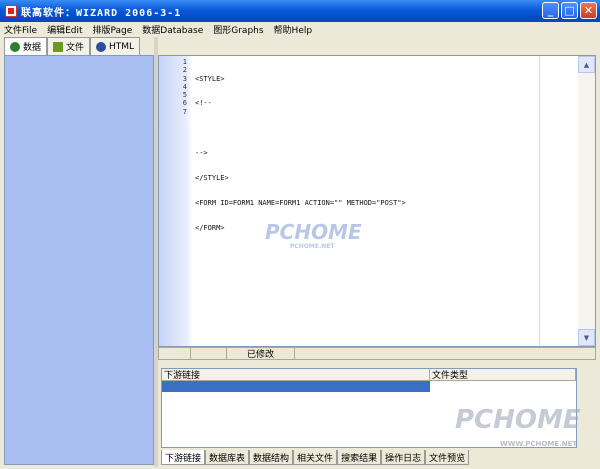 This screenshot has height=469, width=600. I want to click on scroll-down-arrow-icon: ▼, so click(586, 337).